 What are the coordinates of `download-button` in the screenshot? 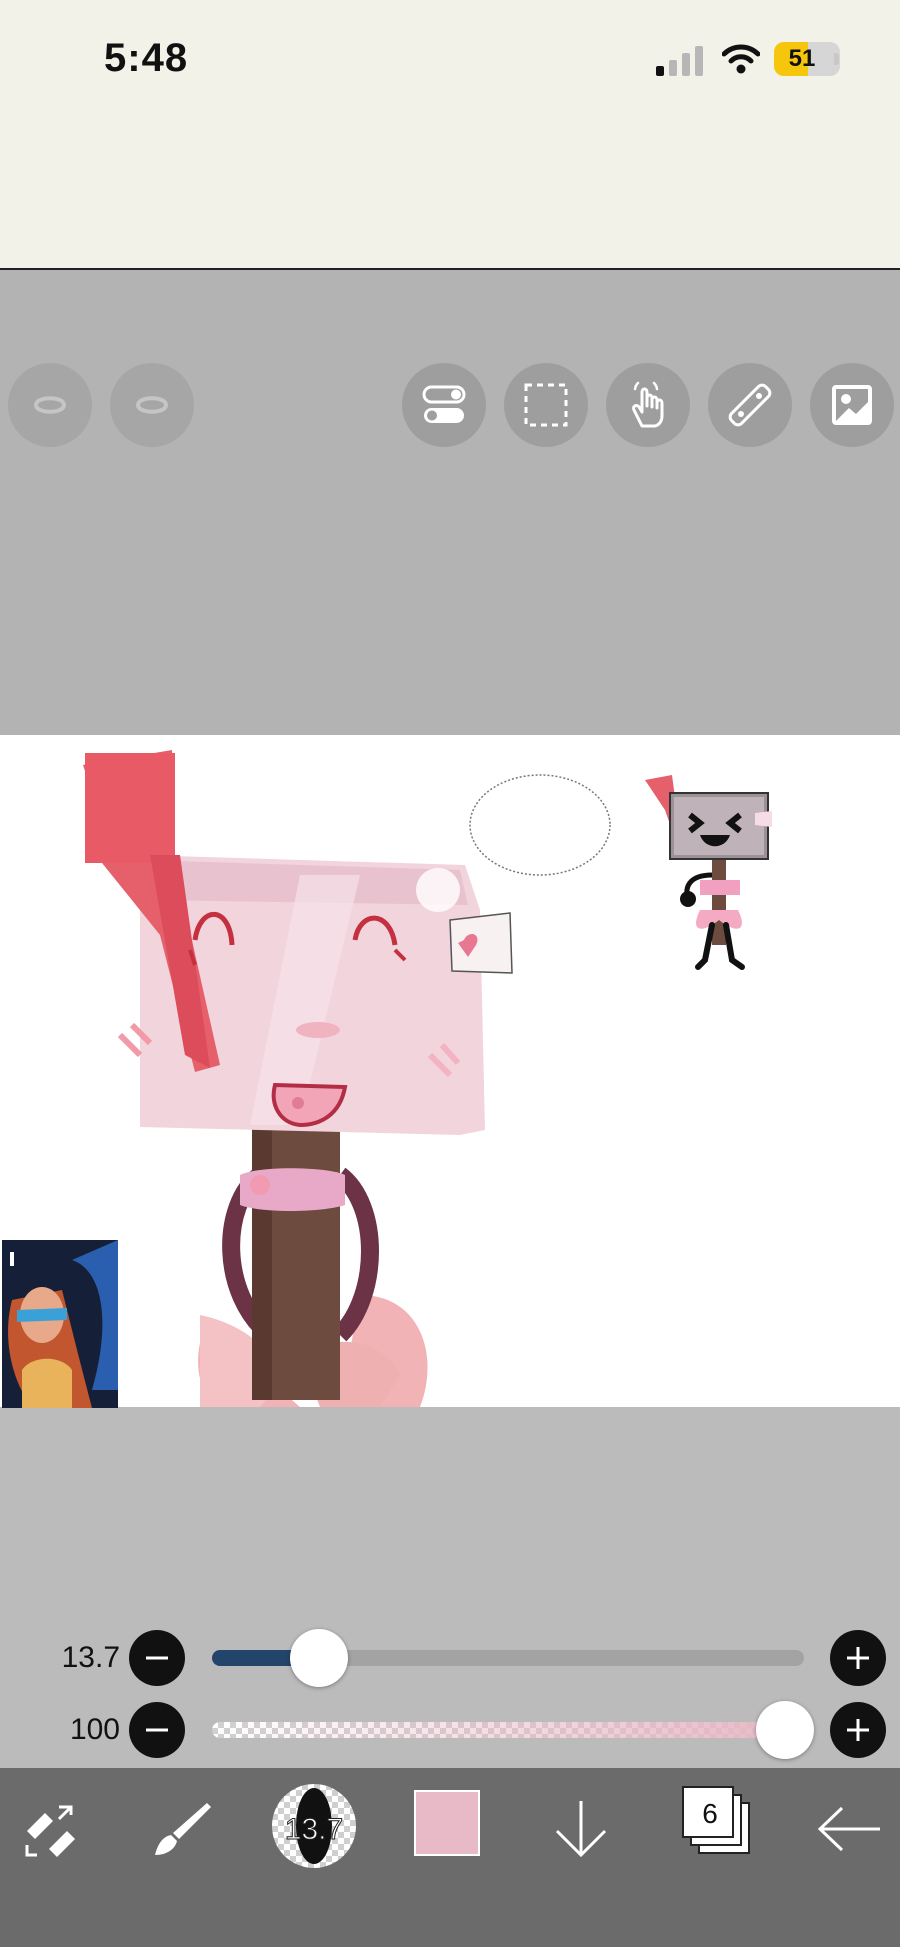 It's located at (581, 1829).